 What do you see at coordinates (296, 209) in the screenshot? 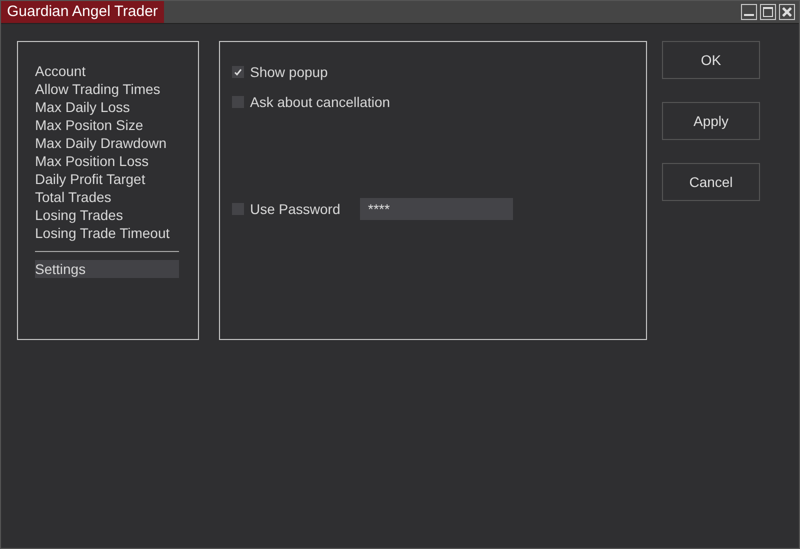
I see `option-label: Use Password` at bounding box center [296, 209].